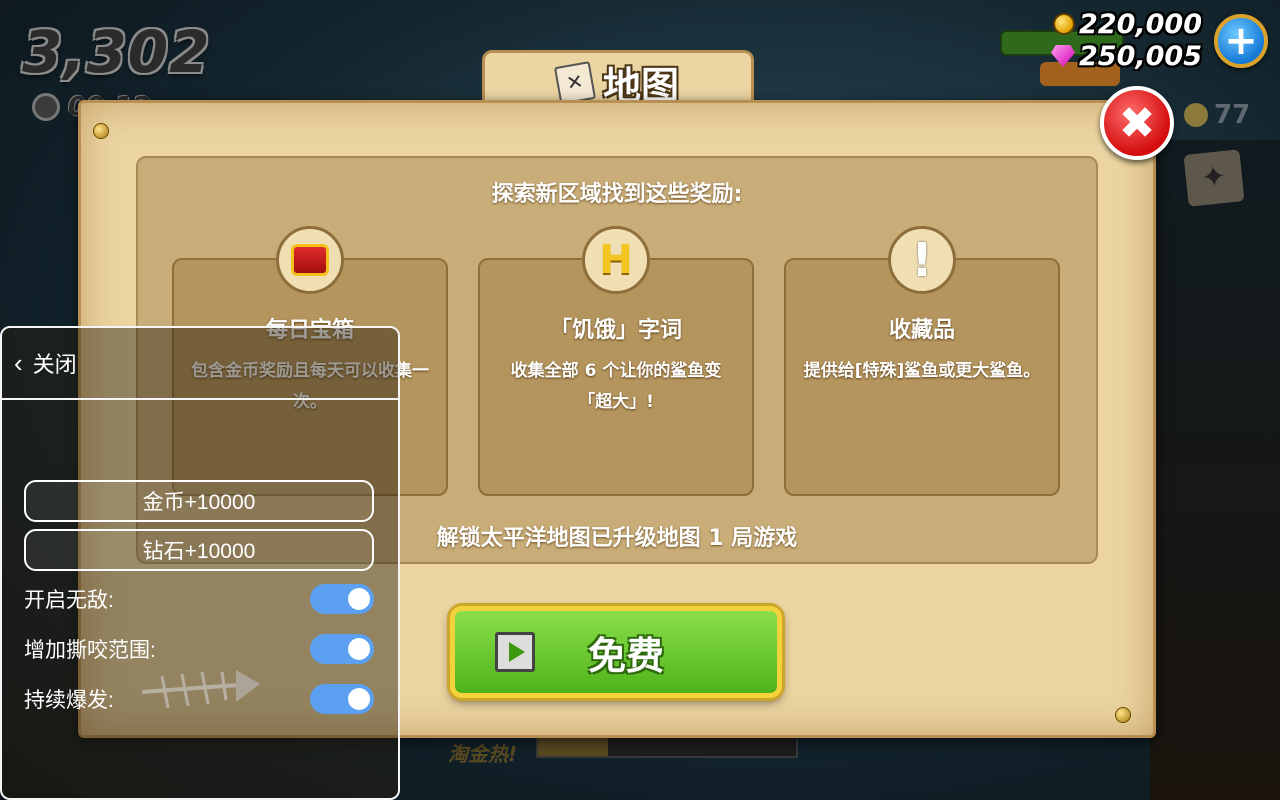  Describe the element at coordinates (575, 82) in the screenshot. I see `treasure-map-icon: ✕` at that location.